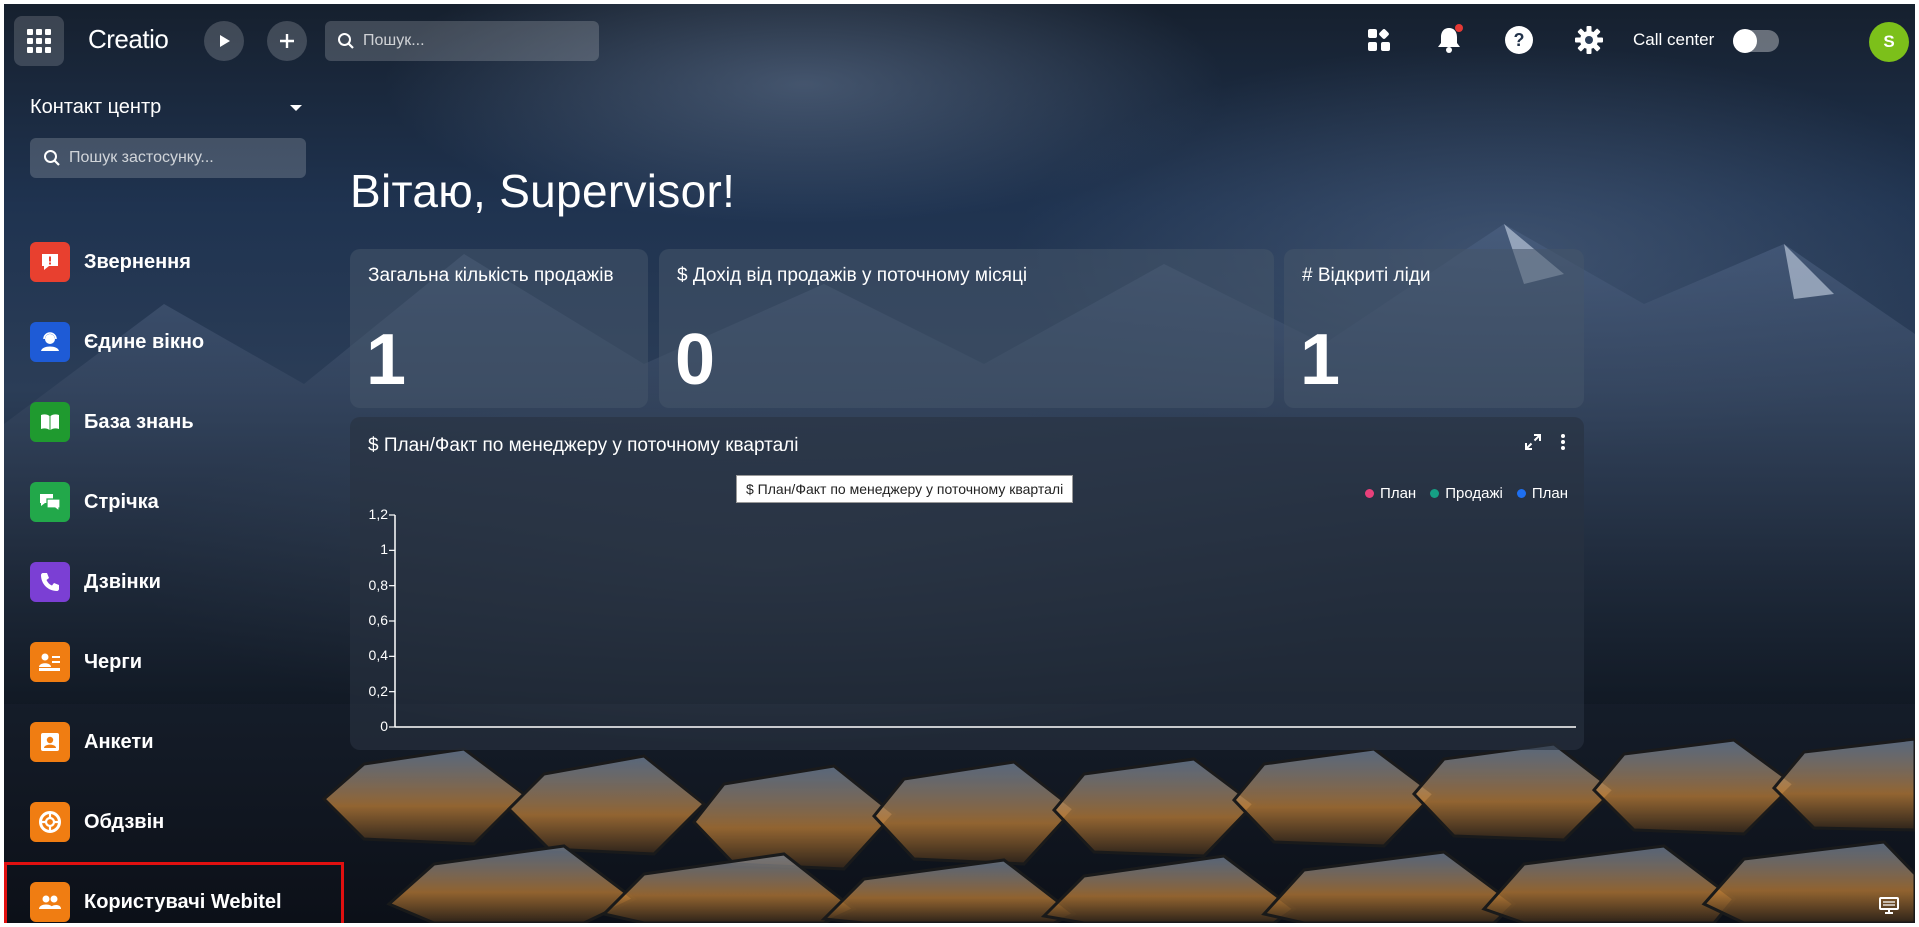  I want to click on top-bar: Creatio ?, so click(959, 40).